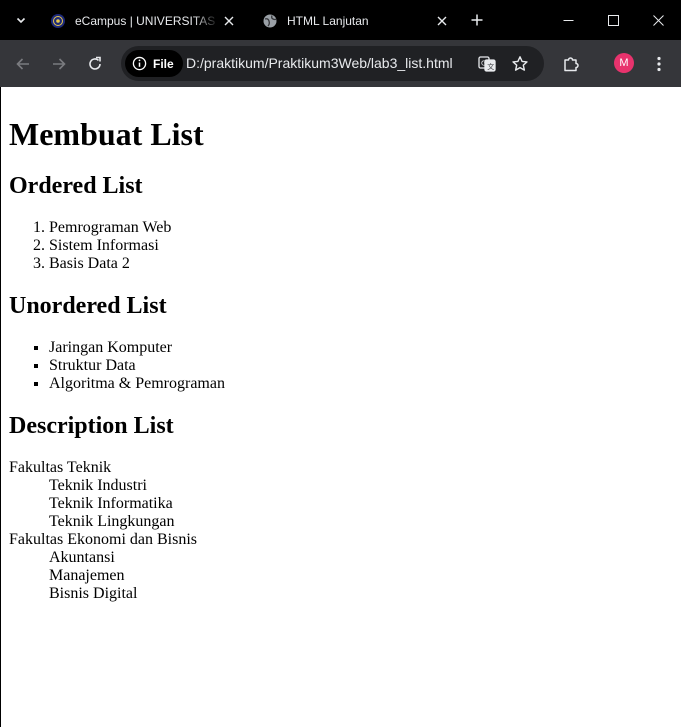 The height and width of the screenshot is (727, 681). I want to click on reload-icon, so click(95, 63).